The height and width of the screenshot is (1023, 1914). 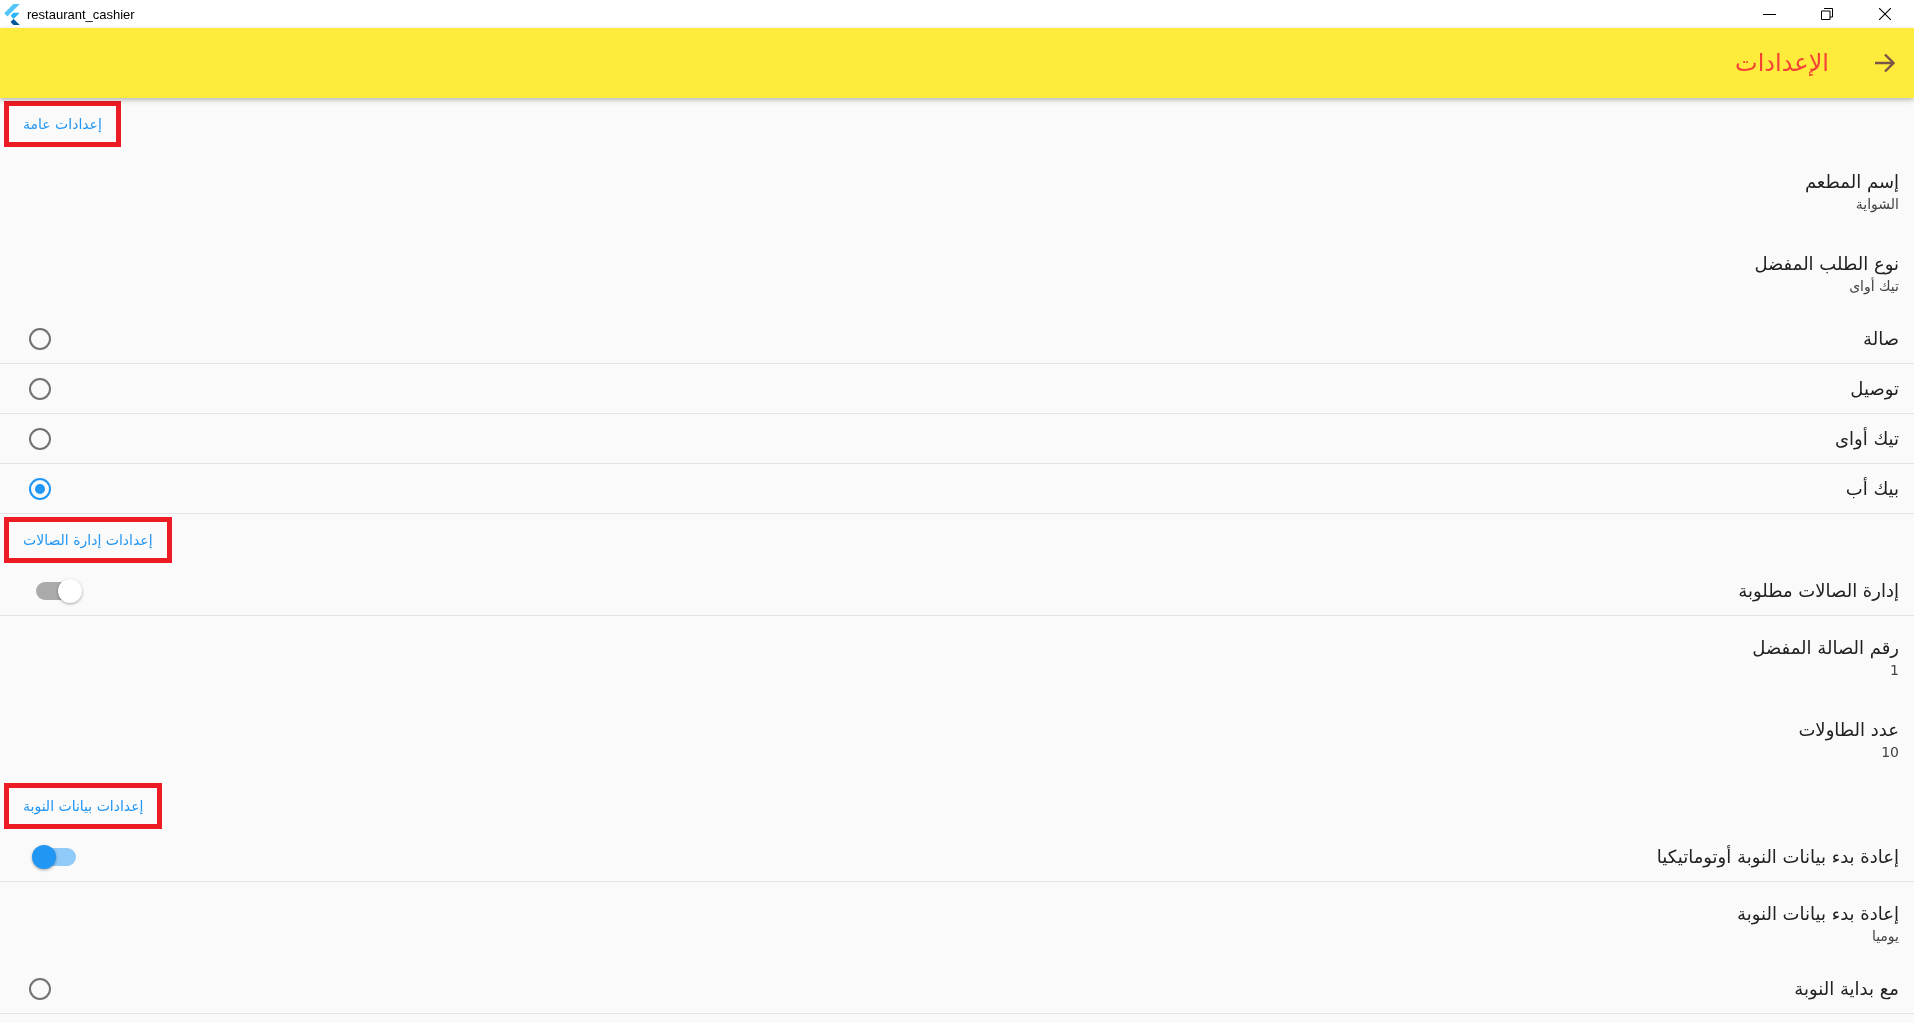 I want to click on back-arrow-icon, so click(x=1885, y=63).